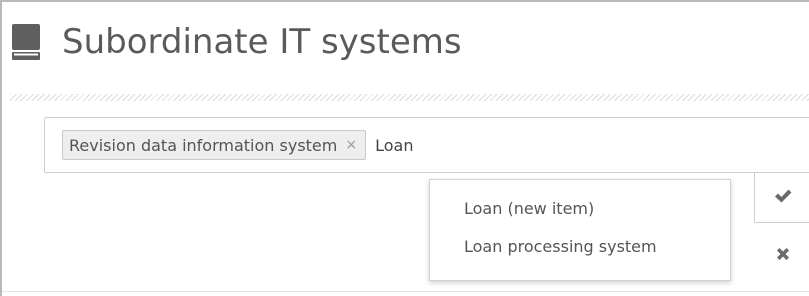 The width and height of the screenshot is (809, 296). What do you see at coordinates (580, 251) in the screenshot?
I see `dropdown-item-loan-processing: Loan processing system` at bounding box center [580, 251].